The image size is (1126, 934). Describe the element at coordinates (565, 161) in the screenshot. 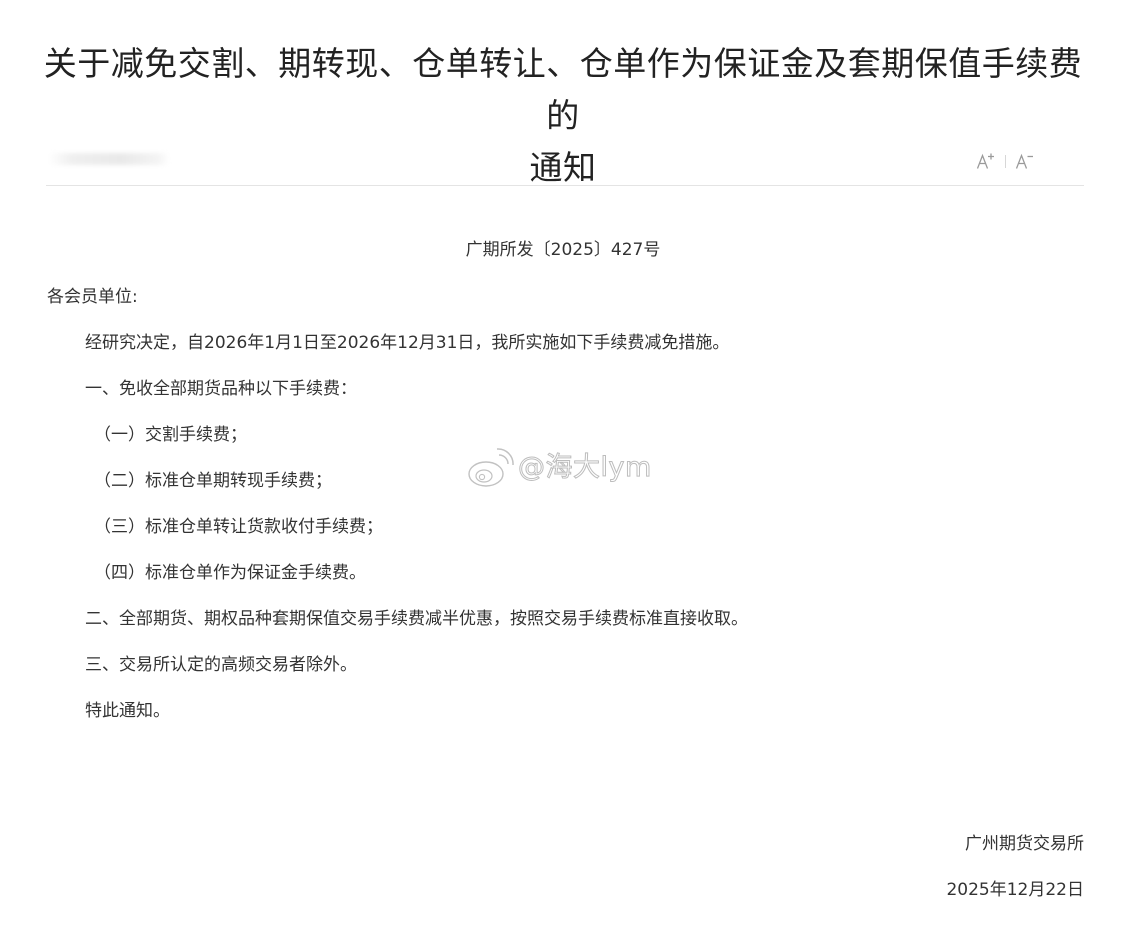

I see `meta-row` at that location.